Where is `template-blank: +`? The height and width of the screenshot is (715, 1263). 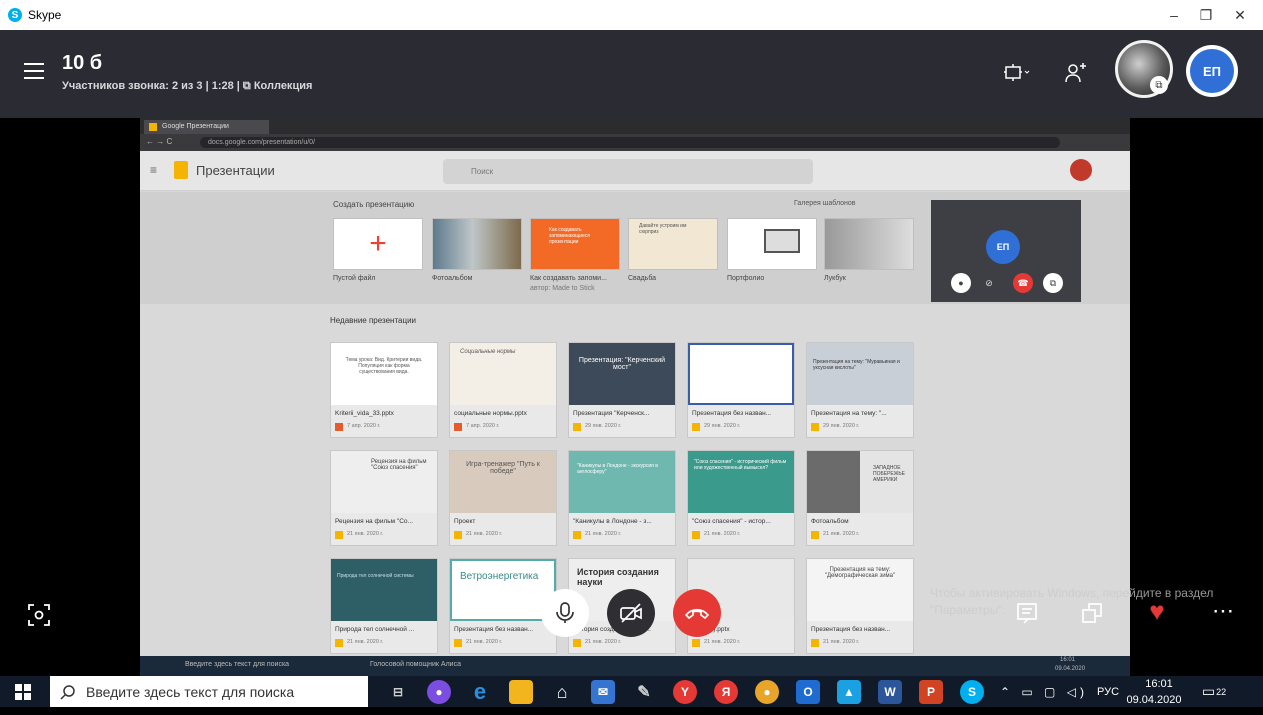 template-blank: + is located at coordinates (378, 244).